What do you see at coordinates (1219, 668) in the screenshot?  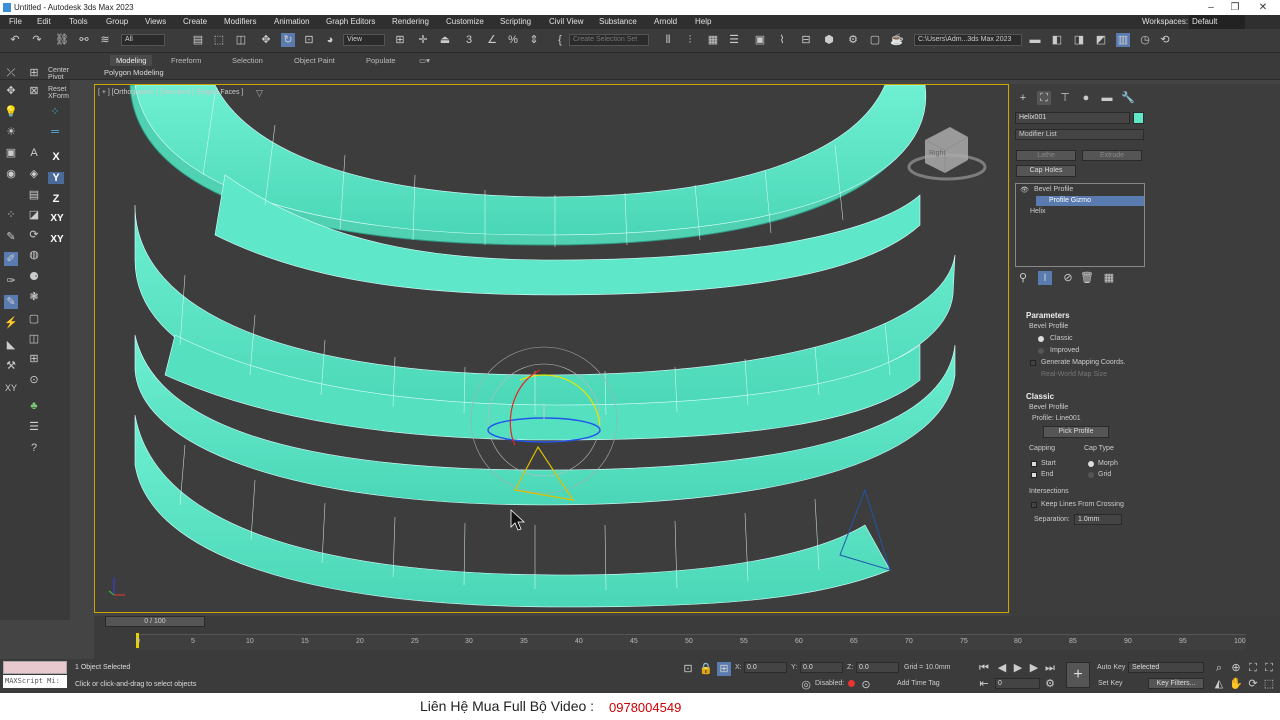 I see `zoom-icon: ⌕` at bounding box center [1219, 668].